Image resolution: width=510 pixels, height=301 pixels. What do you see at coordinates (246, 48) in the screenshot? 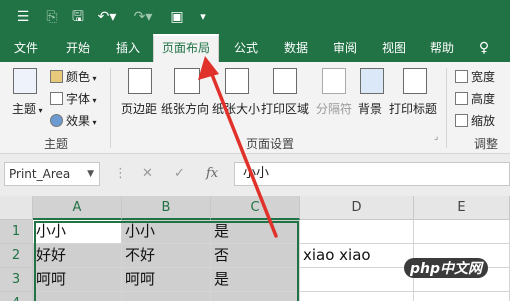
I see `tab-formulas: 公式` at bounding box center [246, 48].